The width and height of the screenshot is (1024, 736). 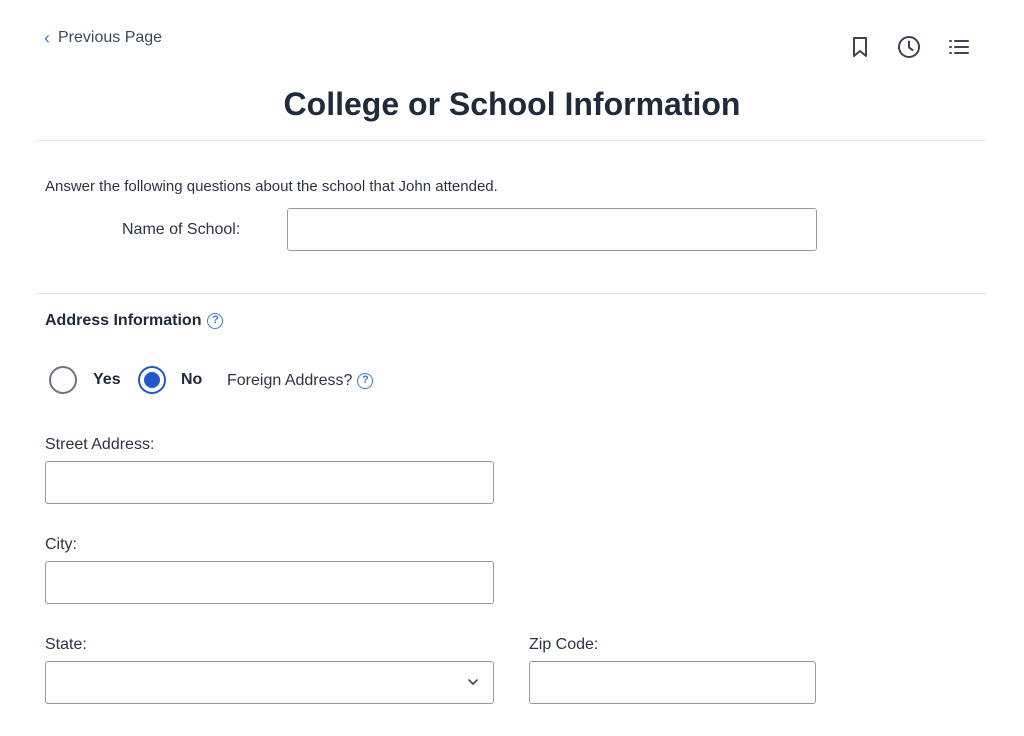 What do you see at coordinates (181, 229) in the screenshot?
I see `school-name-label: Name of School:` at bounding box center [181, 229].